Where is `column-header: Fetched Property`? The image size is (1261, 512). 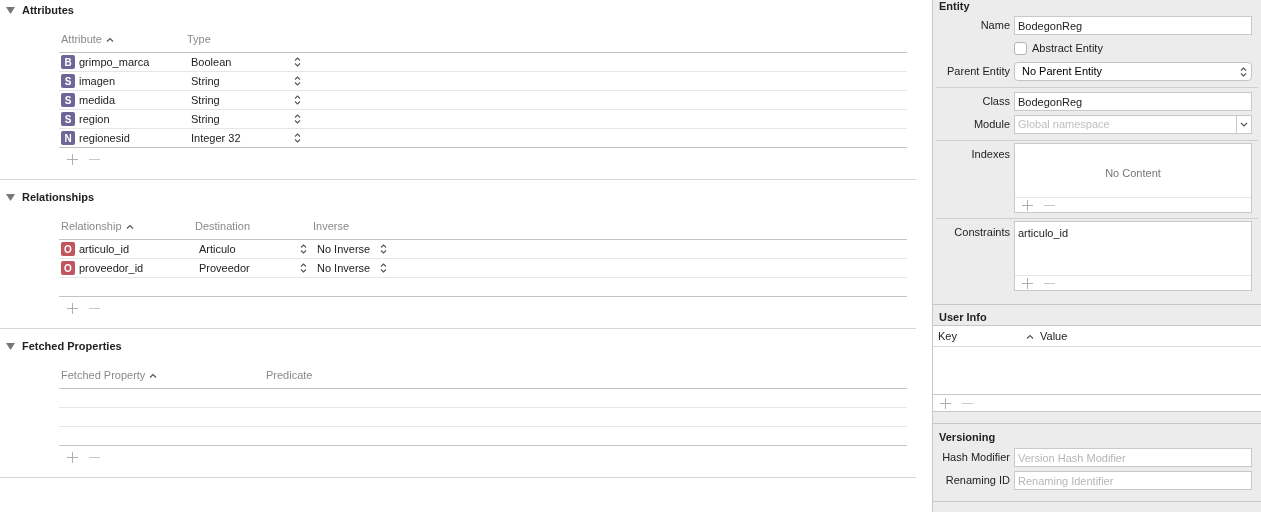
column-header: Fetched Property is located at coordinates (103, 375).